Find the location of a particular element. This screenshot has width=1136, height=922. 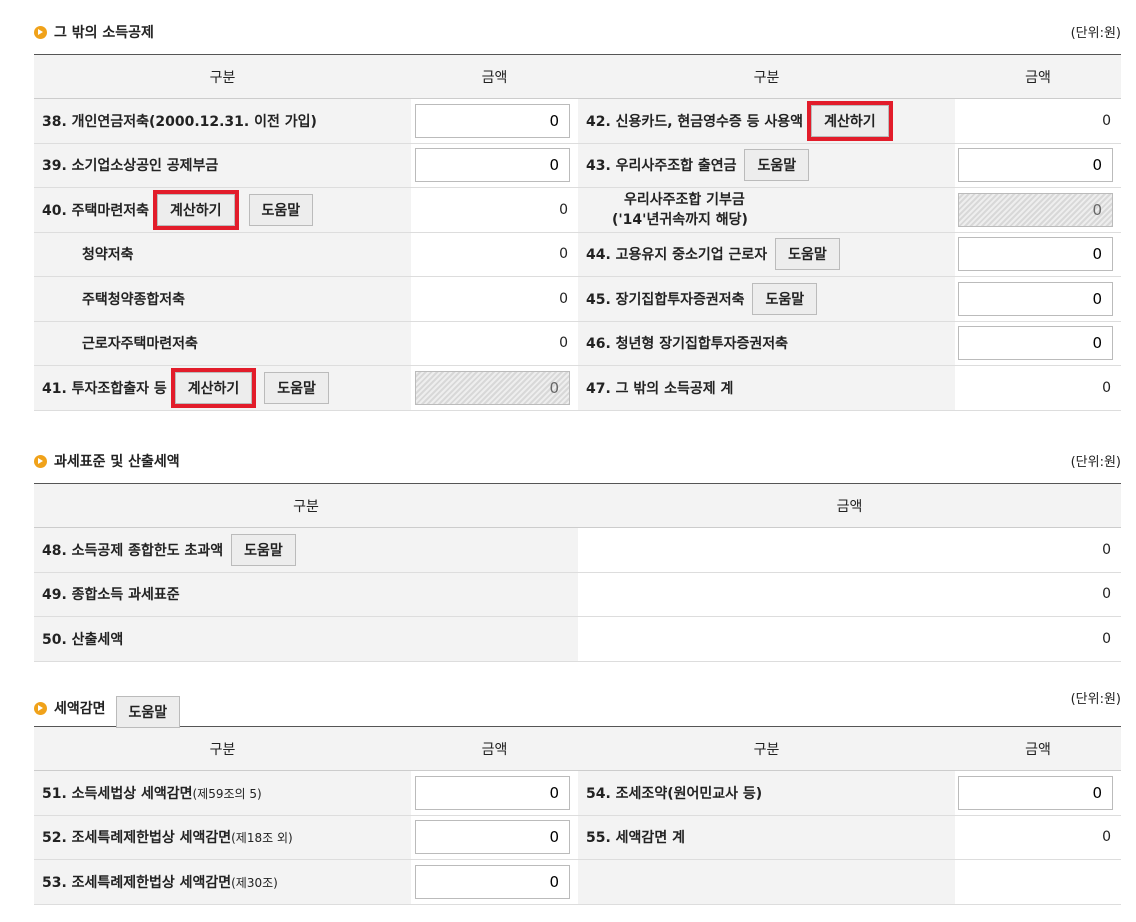

row-label: 우리사주조합 기부금 is located at coordinates (684, 199).